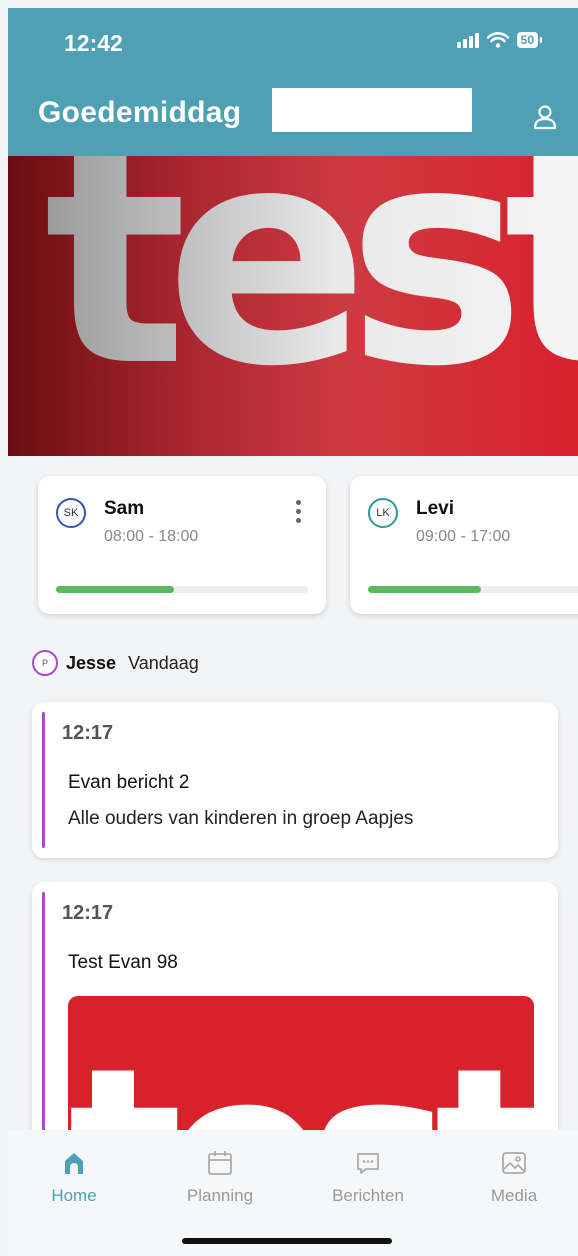 Image resolution: width=578 pixels, height=1256 pixels. I want to click on author-date: Vandaag, so click(163, 662).